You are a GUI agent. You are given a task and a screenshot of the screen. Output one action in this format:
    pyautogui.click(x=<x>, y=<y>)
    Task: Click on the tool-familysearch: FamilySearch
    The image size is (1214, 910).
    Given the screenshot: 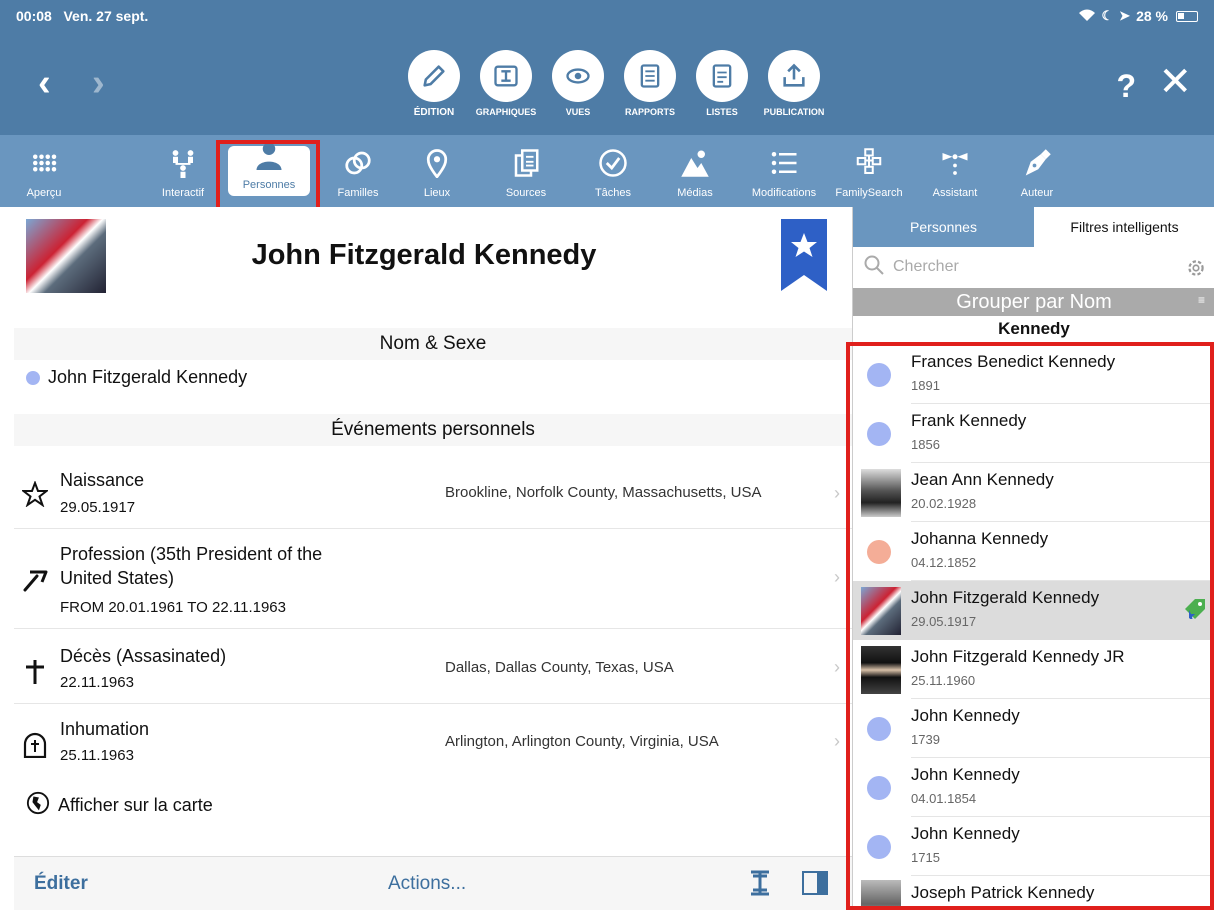 What is the action you would take?
    pyautogui.click(x=869, y=171)
    